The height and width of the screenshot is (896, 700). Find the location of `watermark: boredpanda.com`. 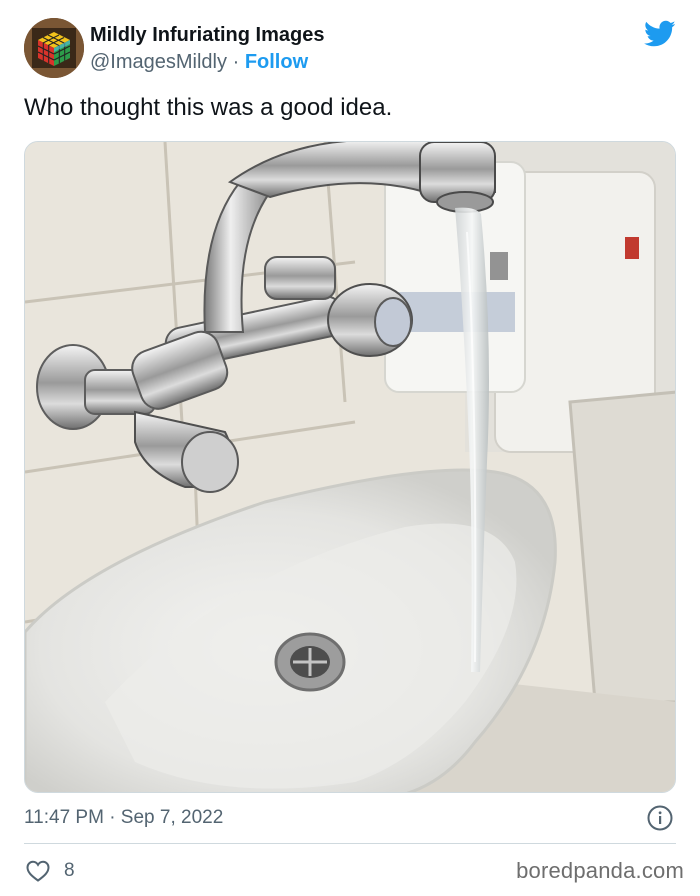

watermark: boredpanda.com is located at coordinates (600, 870).